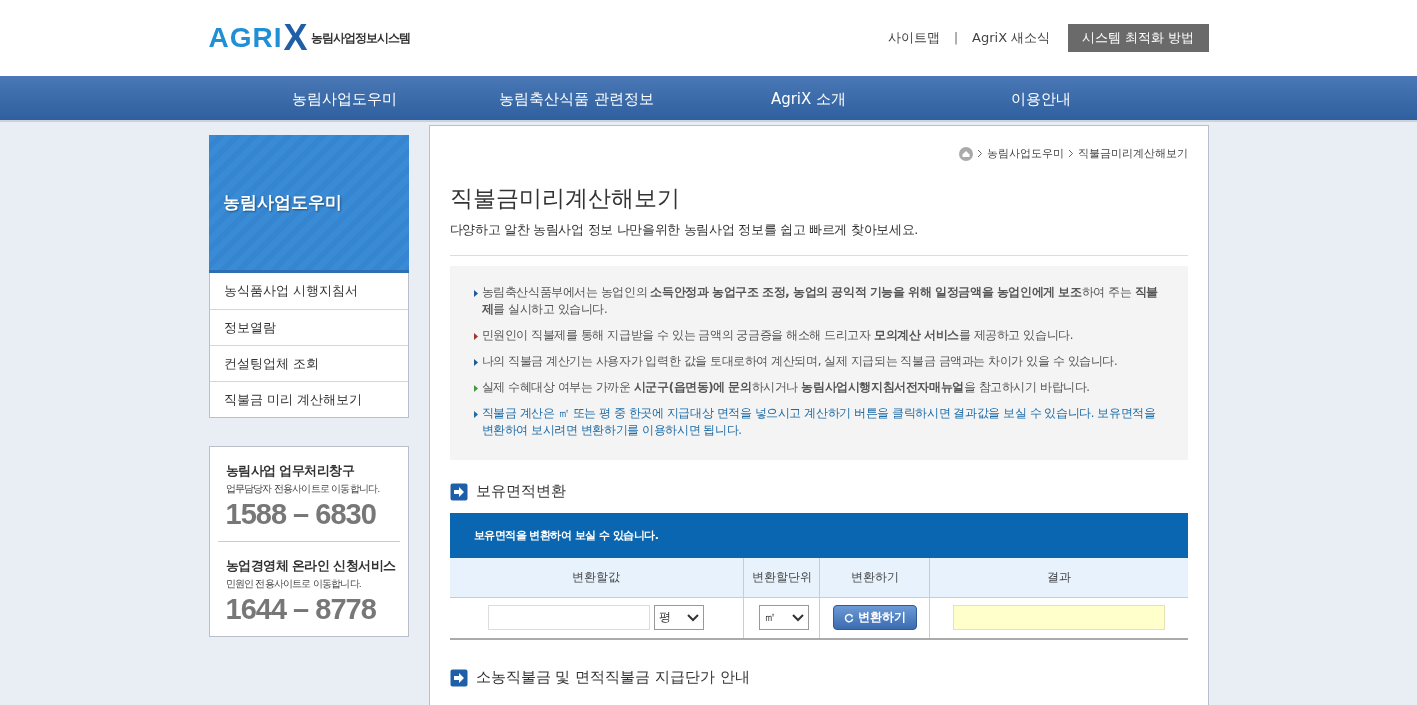  Describe the element at coordinates (360, 38) in the screenshot. I see `logo-subtitle: 농림사업정보시스템` at that location.